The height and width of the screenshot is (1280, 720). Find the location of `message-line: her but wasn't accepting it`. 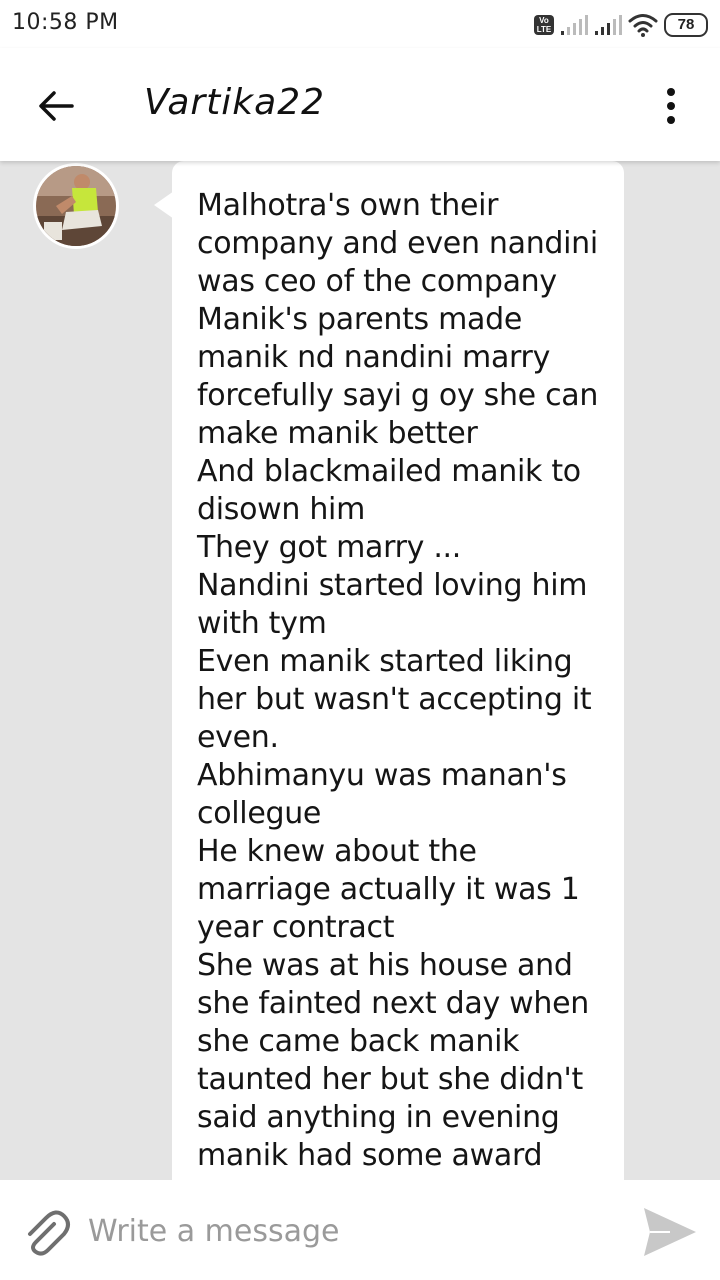

message-line: her but wasn't accepting it is located at coordinates (394, 699).